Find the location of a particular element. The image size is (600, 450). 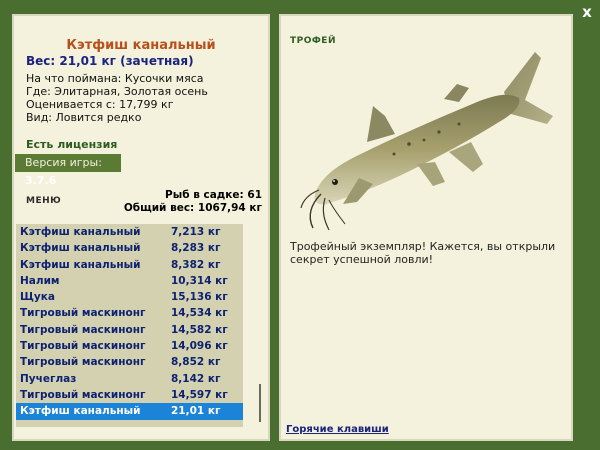

catch-fish-weight: 14,597 кг is located at coordinates (199, 394).